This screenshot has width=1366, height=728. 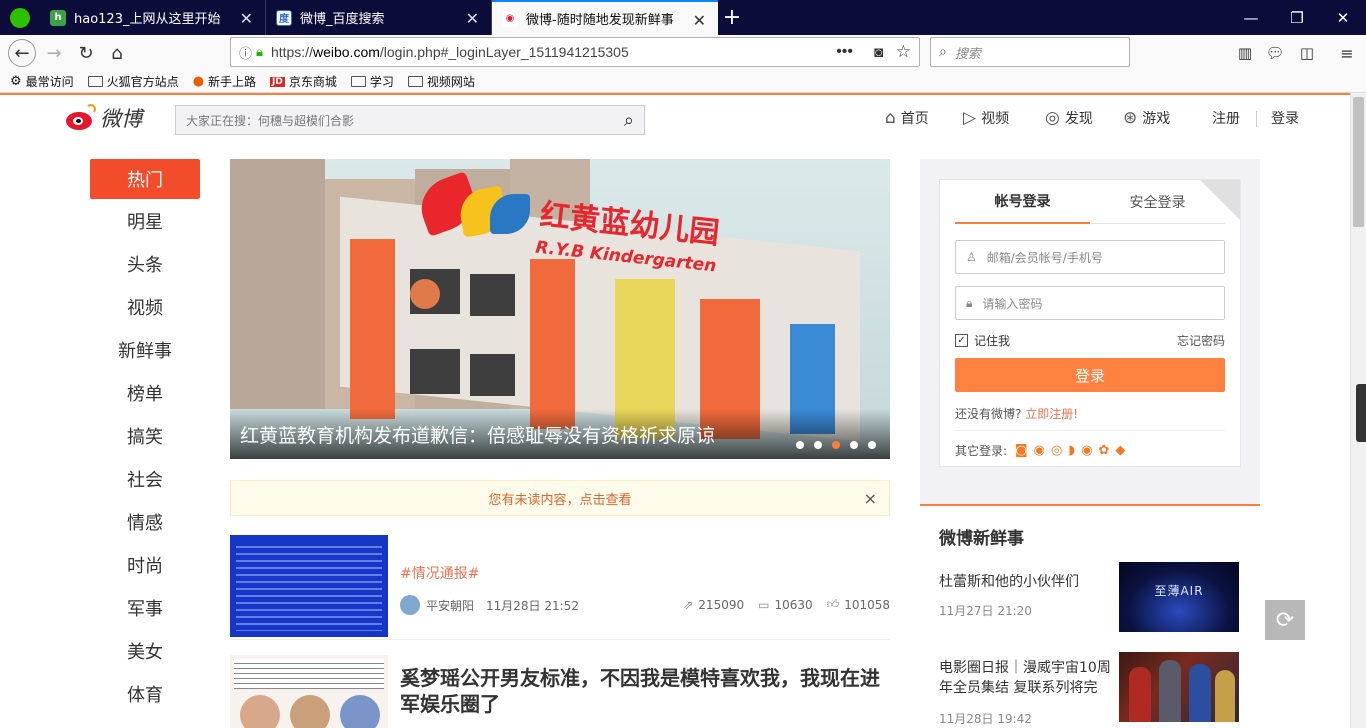 I want to click on category-sports: 体育, so click(x=145, y=693).